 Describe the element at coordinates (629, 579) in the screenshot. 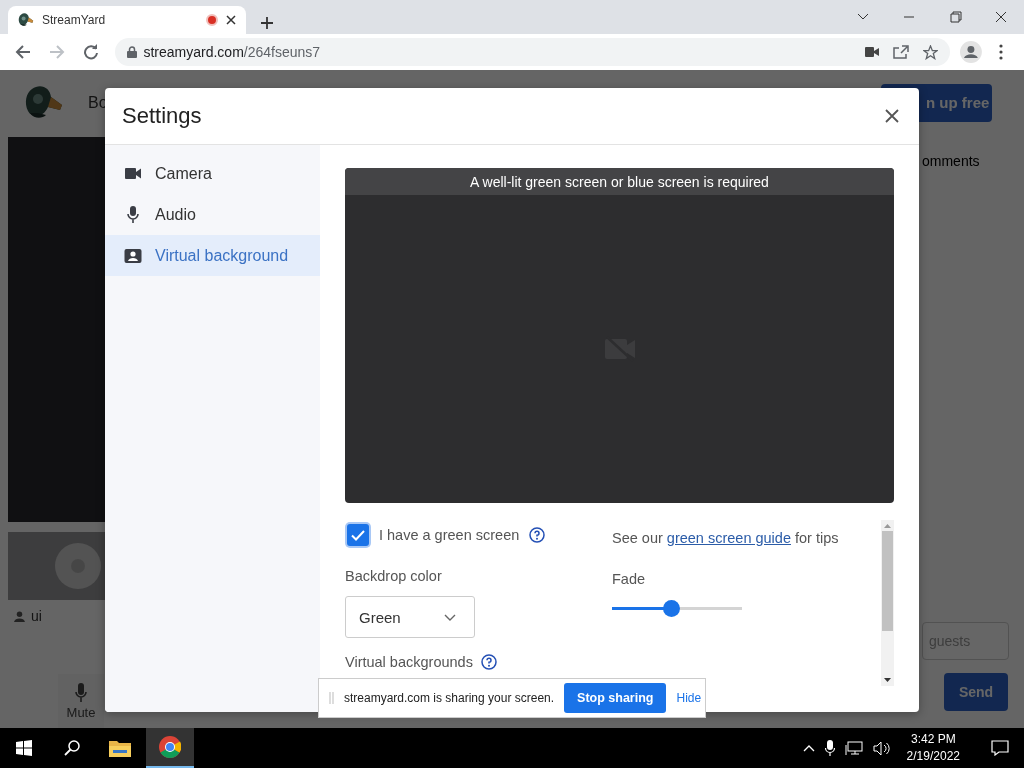

I see `field-label: Fade` at that location.